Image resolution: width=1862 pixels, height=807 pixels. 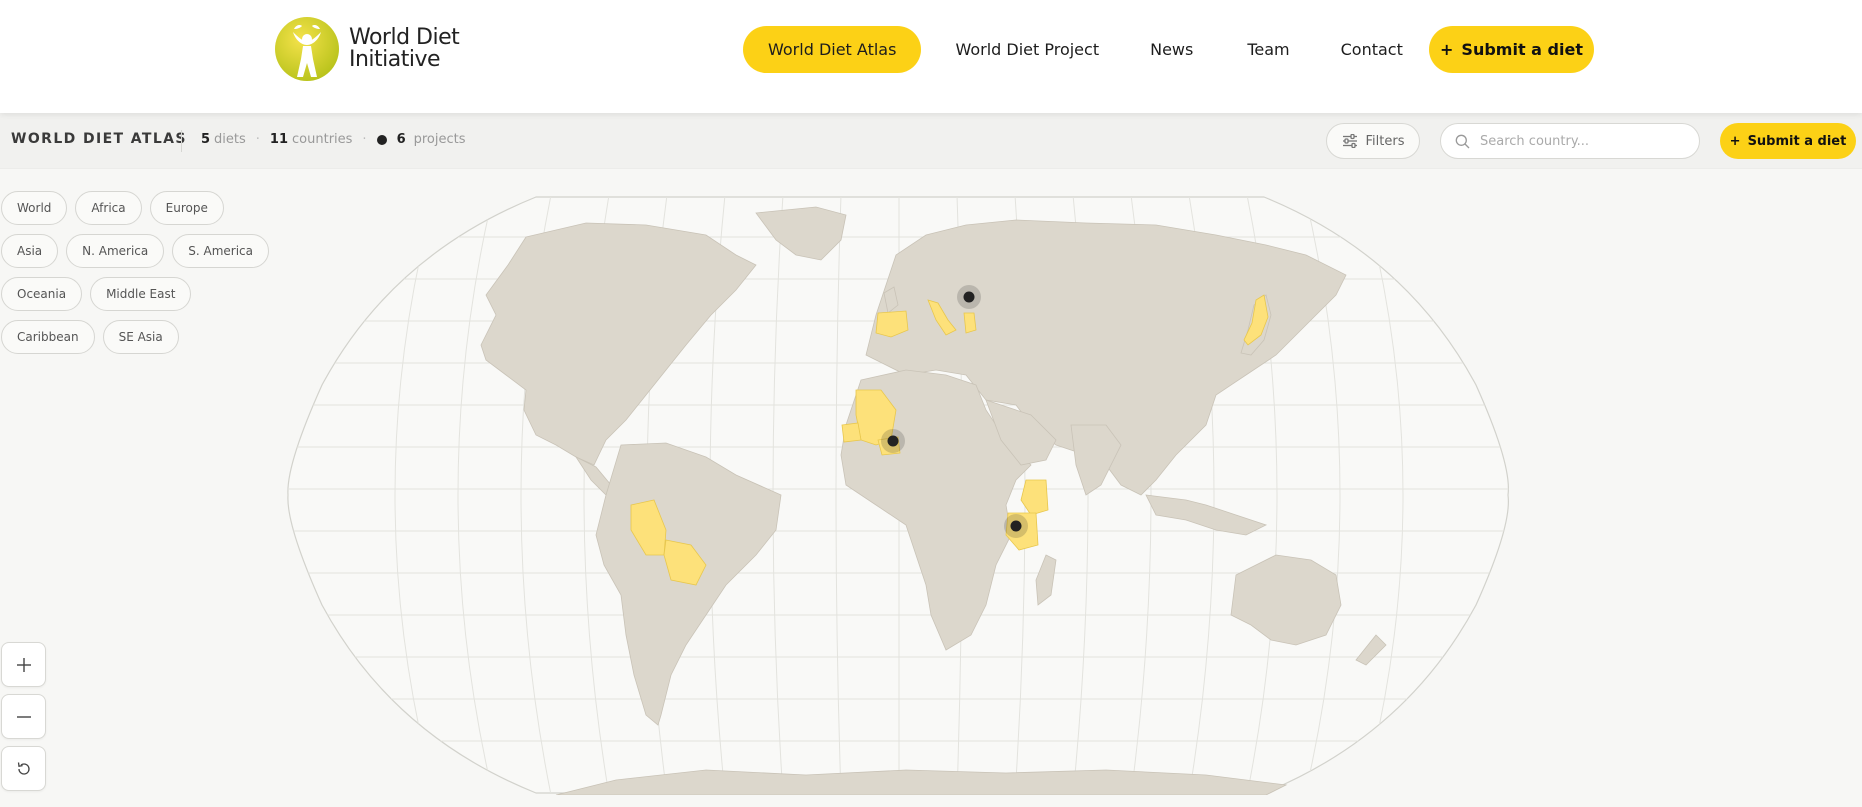 I want to click on filters-label: Filters, so click(x=1385, y=141).